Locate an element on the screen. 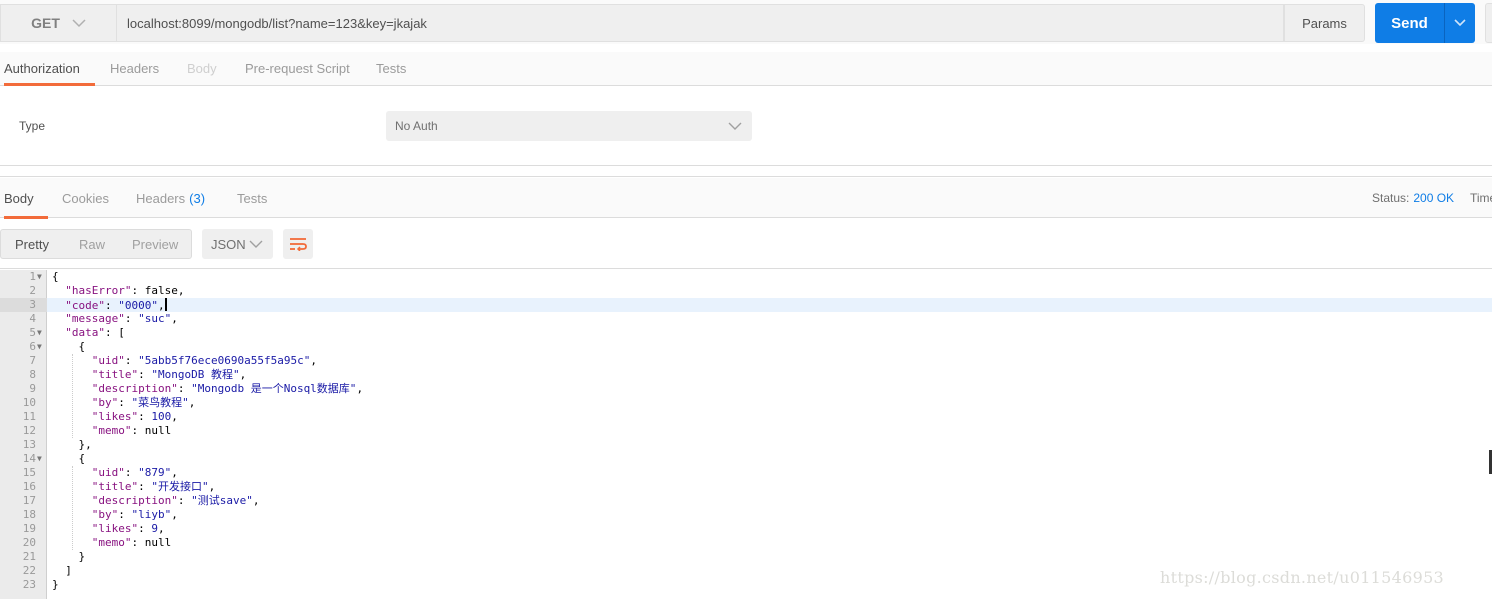 The height and width of the screenshot is (599, 1492). json-punct: } is located at coordinates (55, 584).